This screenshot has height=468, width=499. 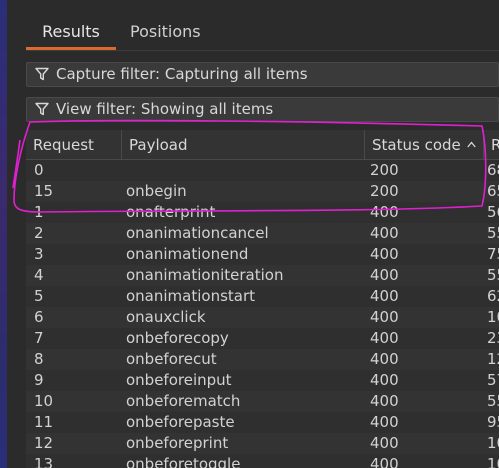 I want to click on column-header-status-code: Status code, so click(x=424, y=144).